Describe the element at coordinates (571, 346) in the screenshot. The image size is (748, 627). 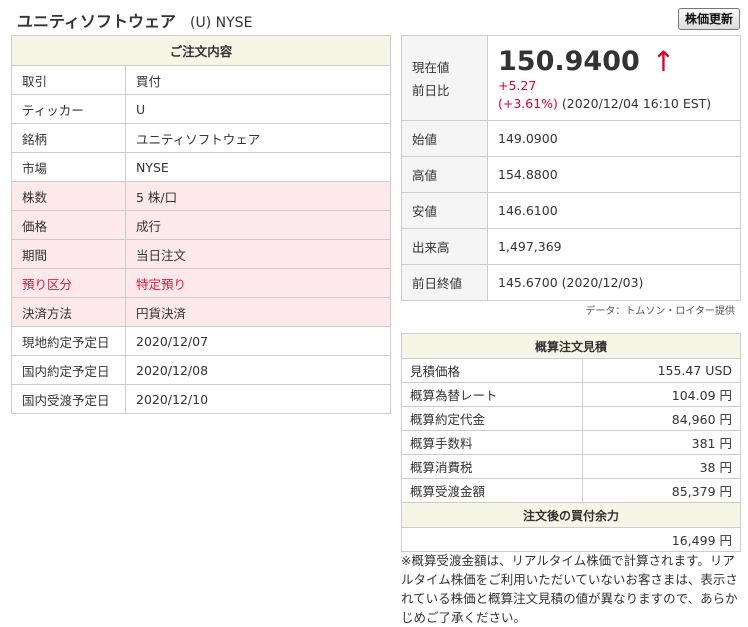
I see `estimate-title: 概算注文見積` at that location.